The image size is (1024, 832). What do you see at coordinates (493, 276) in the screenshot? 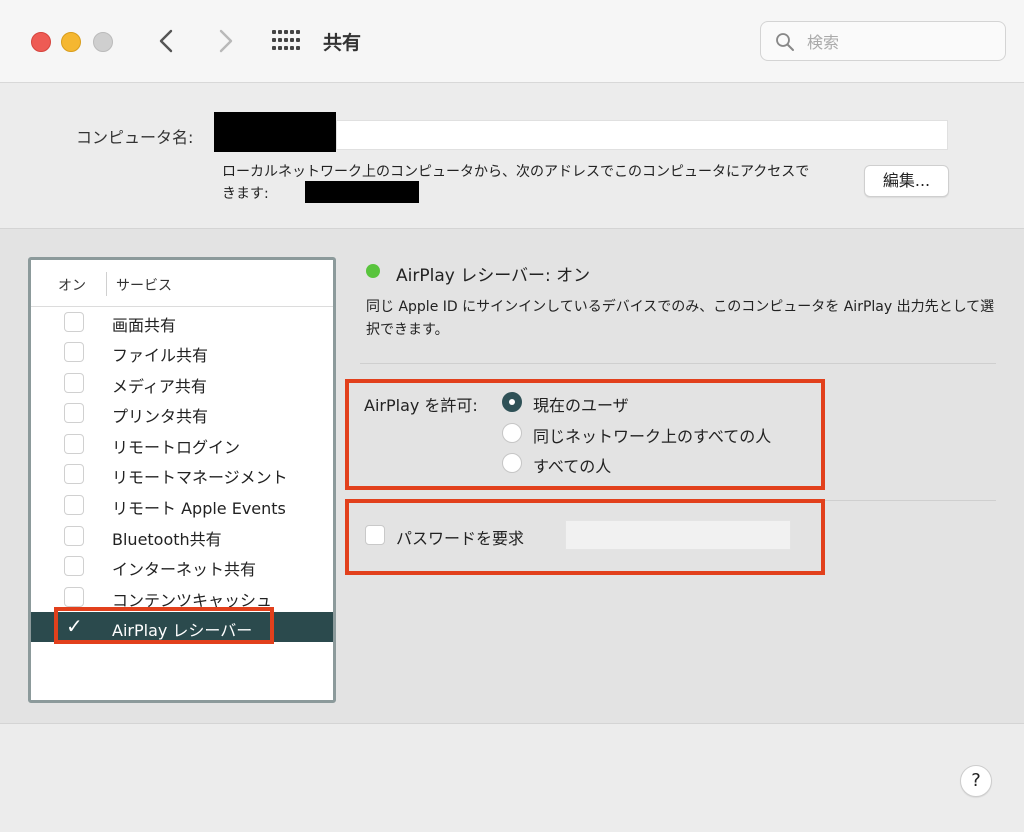
I see `status-text: AirPlay レシーバー: オン` at bounding box center [493, 276].